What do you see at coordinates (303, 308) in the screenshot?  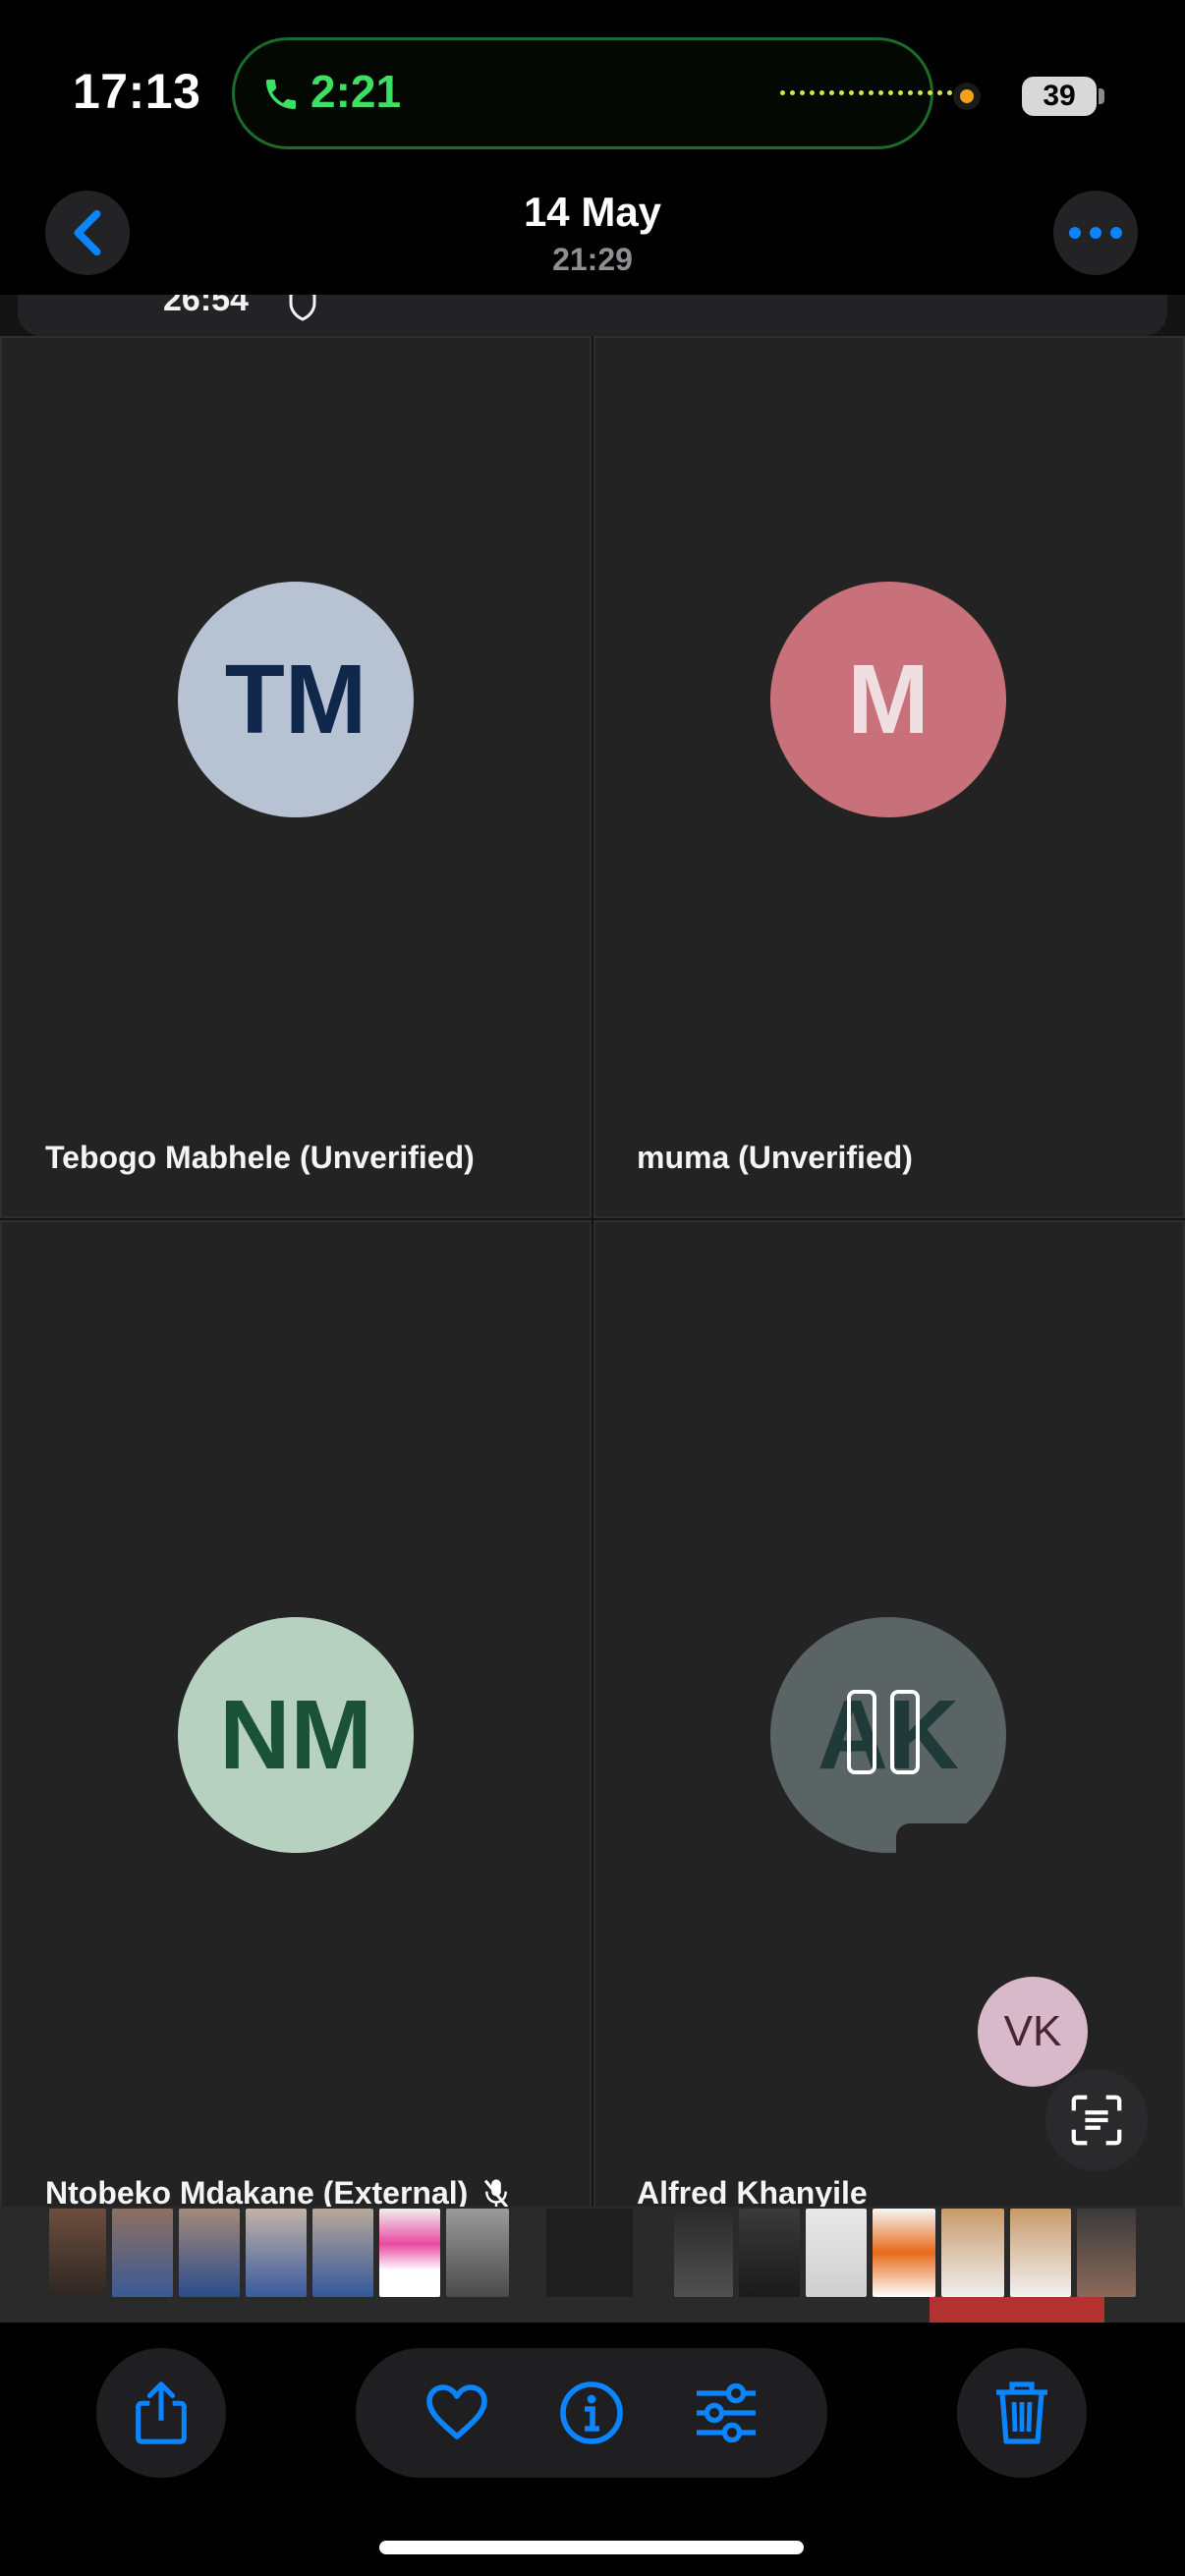 I see `shield-icon` at bounding box center [303, 308].